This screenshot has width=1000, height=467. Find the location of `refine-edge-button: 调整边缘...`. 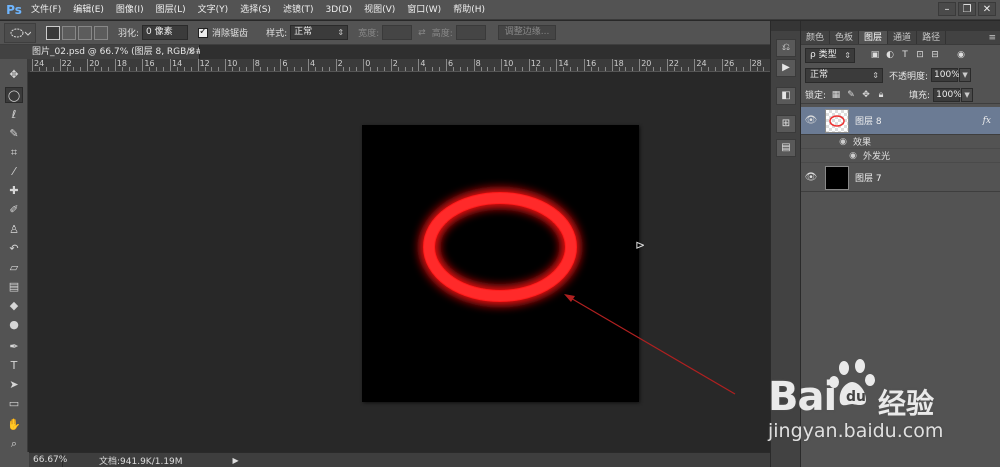

refine-edge-button: 调整边缘... is located at coordinates (527, 32).